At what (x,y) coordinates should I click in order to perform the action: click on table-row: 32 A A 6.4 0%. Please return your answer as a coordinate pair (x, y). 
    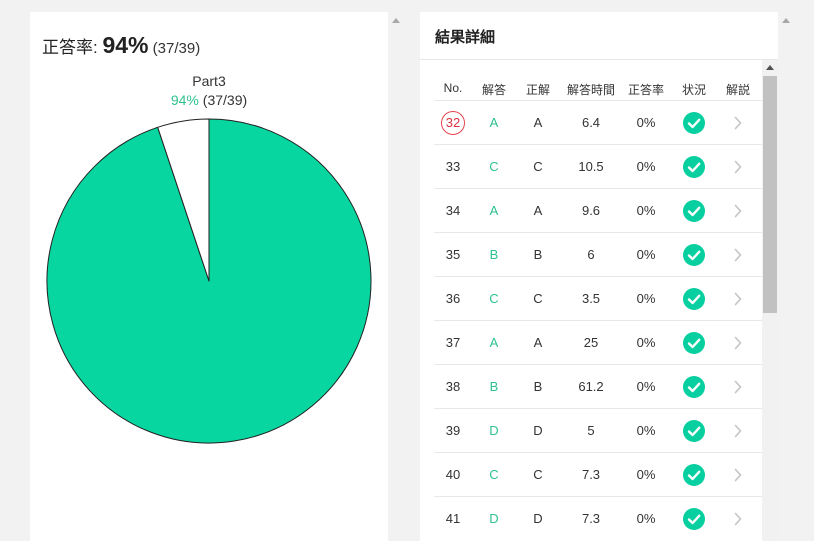
    Looking at the image, I should click on (598, 122).